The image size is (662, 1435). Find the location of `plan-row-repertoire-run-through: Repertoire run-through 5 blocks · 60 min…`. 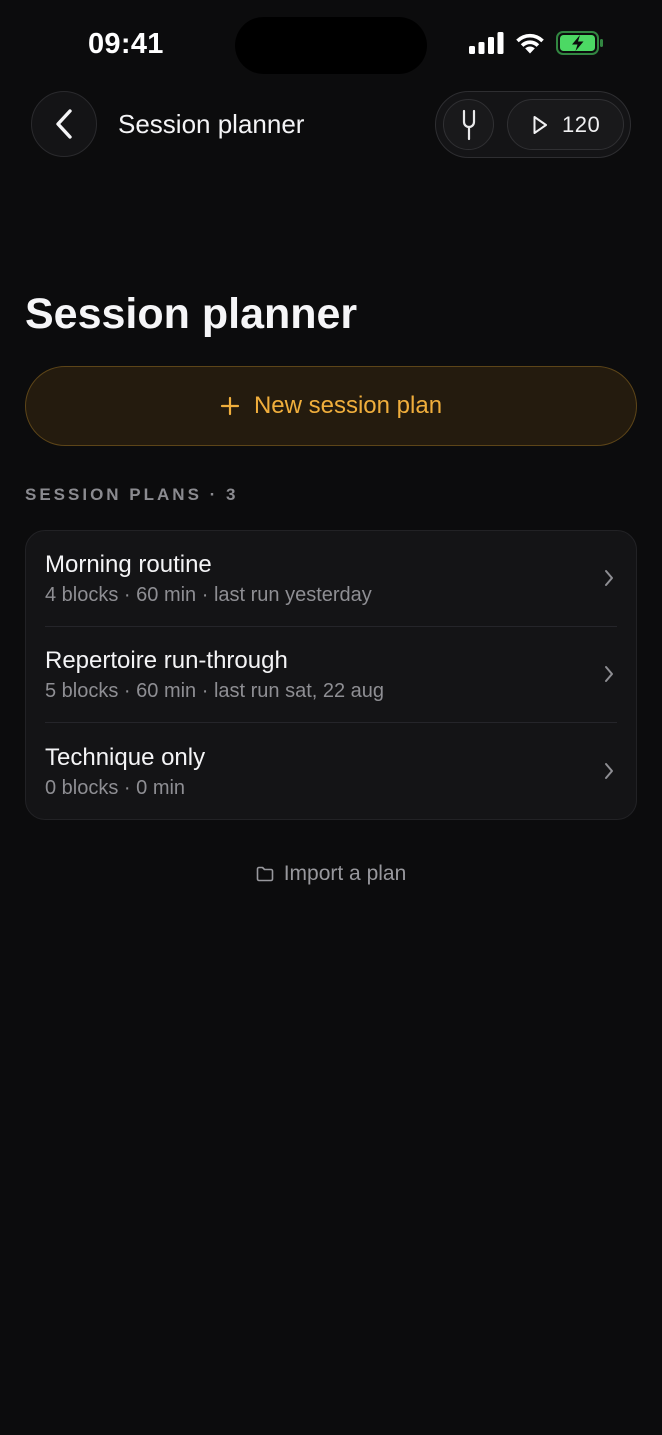

plan-row-repertoire-run-through: Repertoire run-through 5 blocks · 60 min… is located at coordinates (331, 675).